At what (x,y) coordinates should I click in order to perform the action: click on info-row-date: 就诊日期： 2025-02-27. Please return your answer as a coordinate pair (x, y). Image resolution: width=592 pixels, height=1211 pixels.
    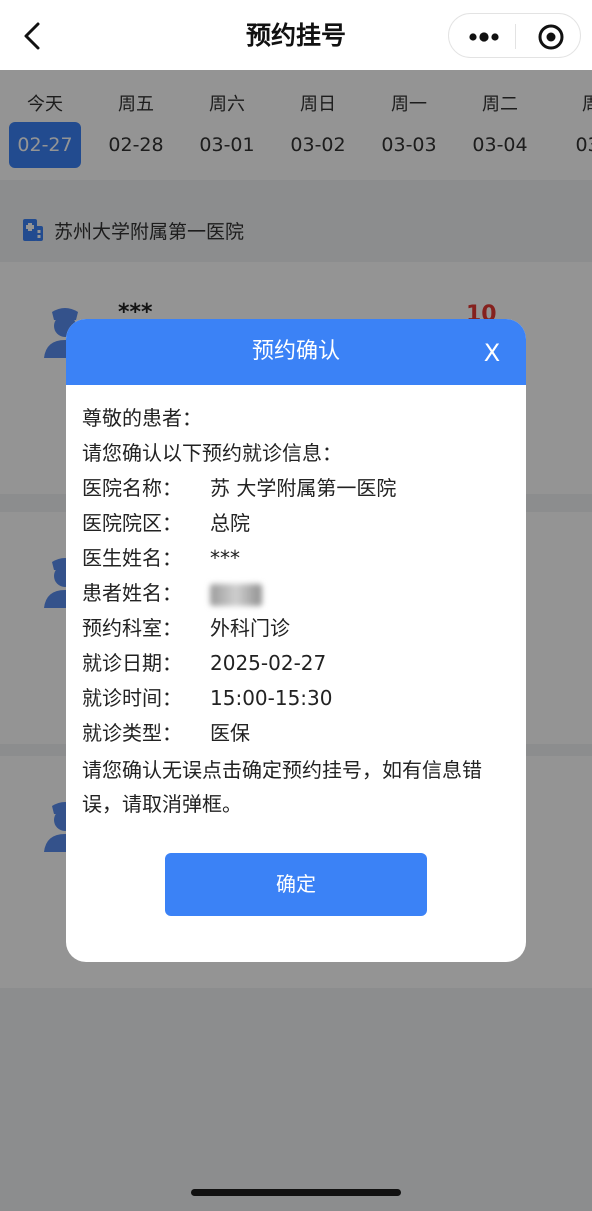
    Looking at the image, I should click on (298, 663).